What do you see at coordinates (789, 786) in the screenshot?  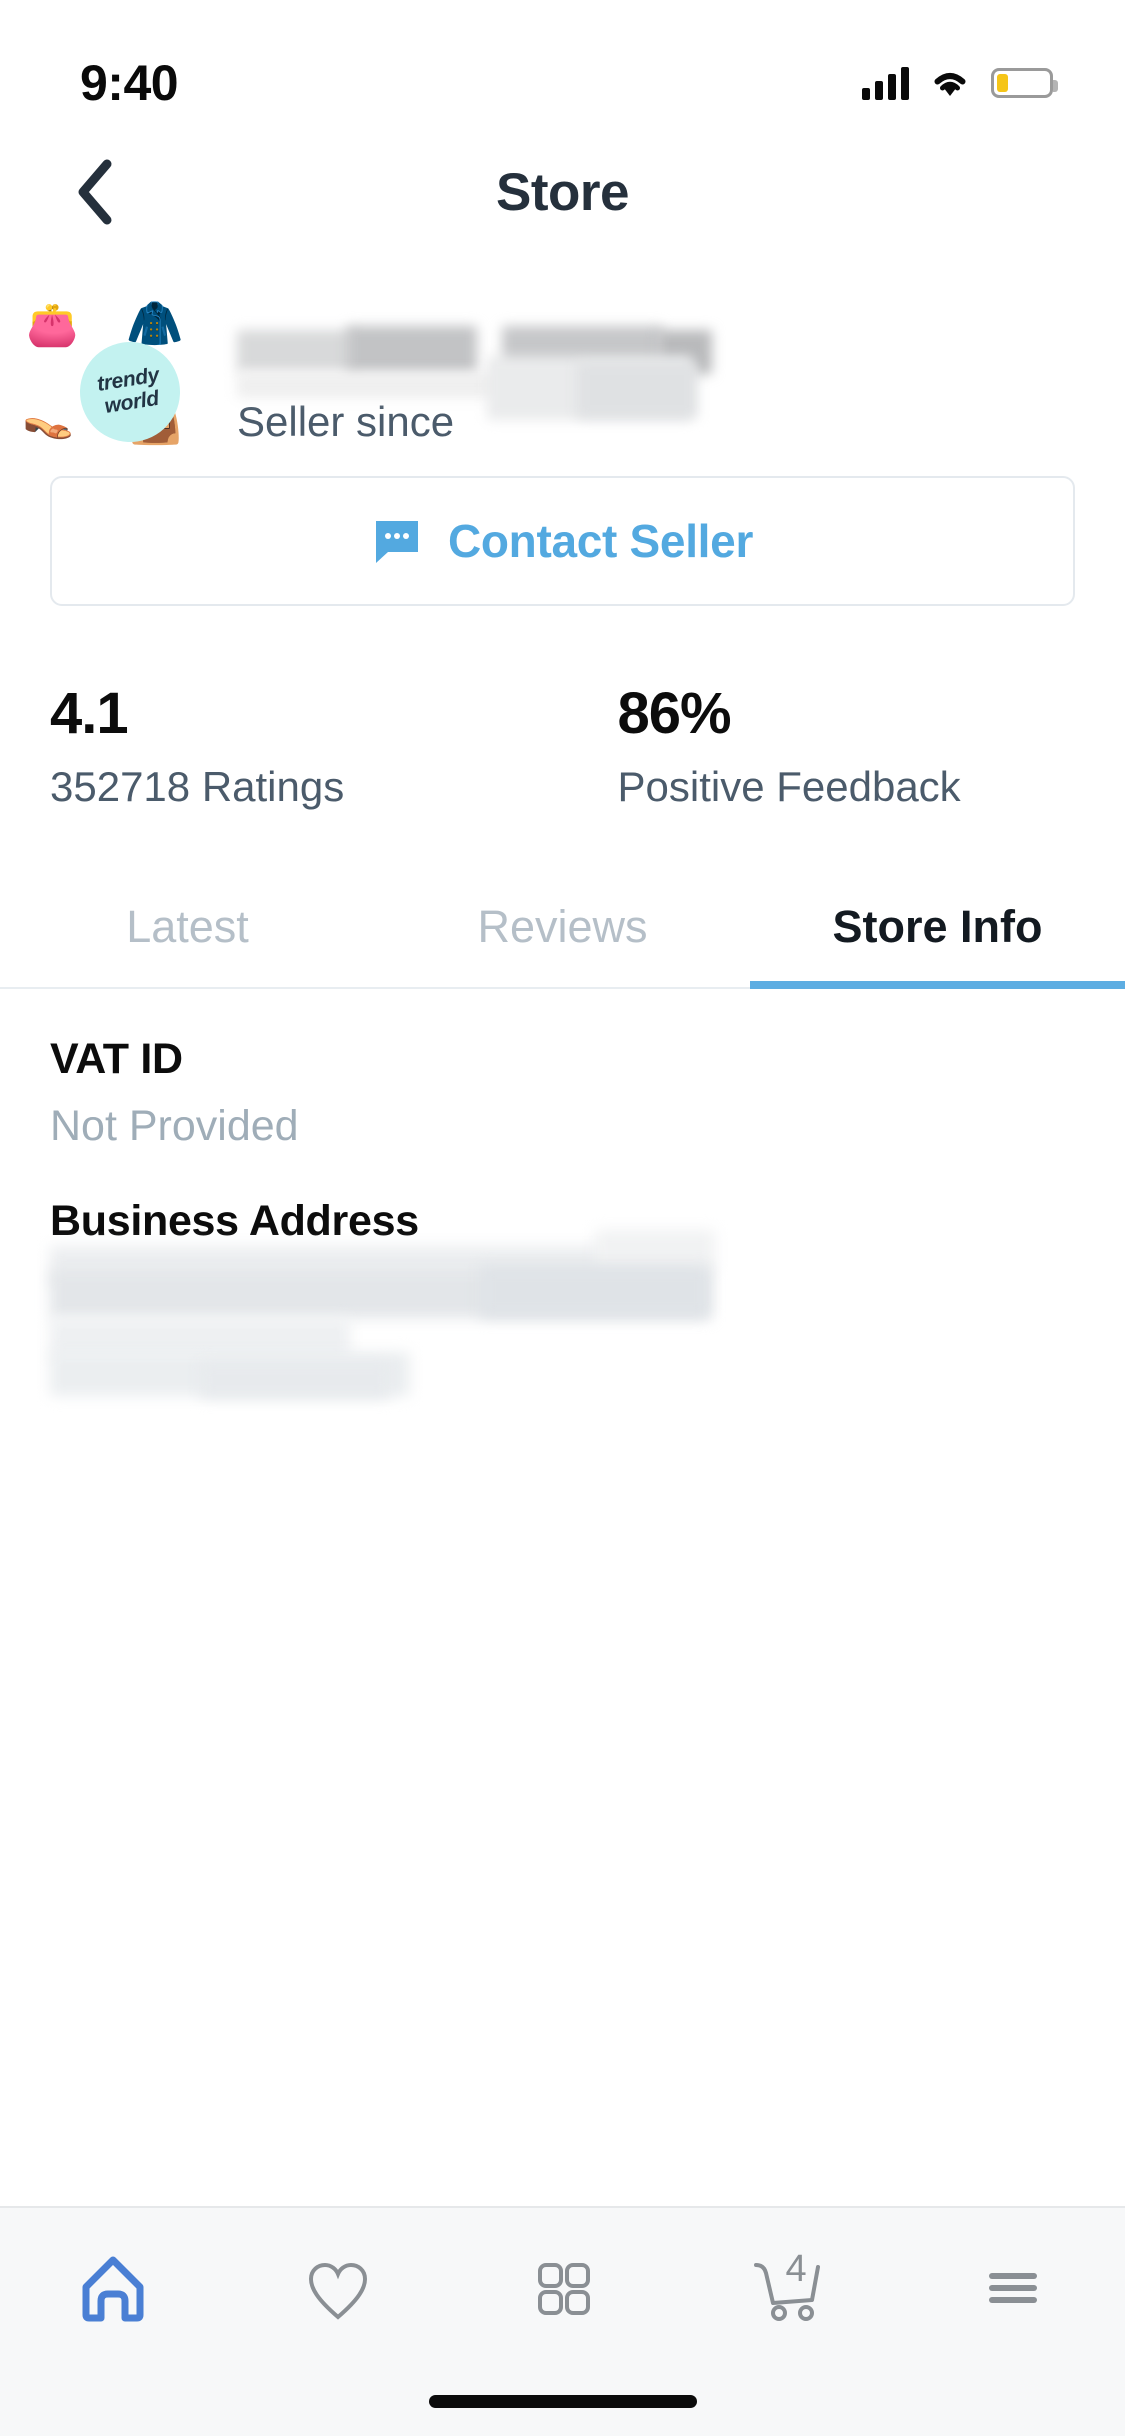 I see `feedback-label: Positive Feedback` at bounding box center [789, 786].